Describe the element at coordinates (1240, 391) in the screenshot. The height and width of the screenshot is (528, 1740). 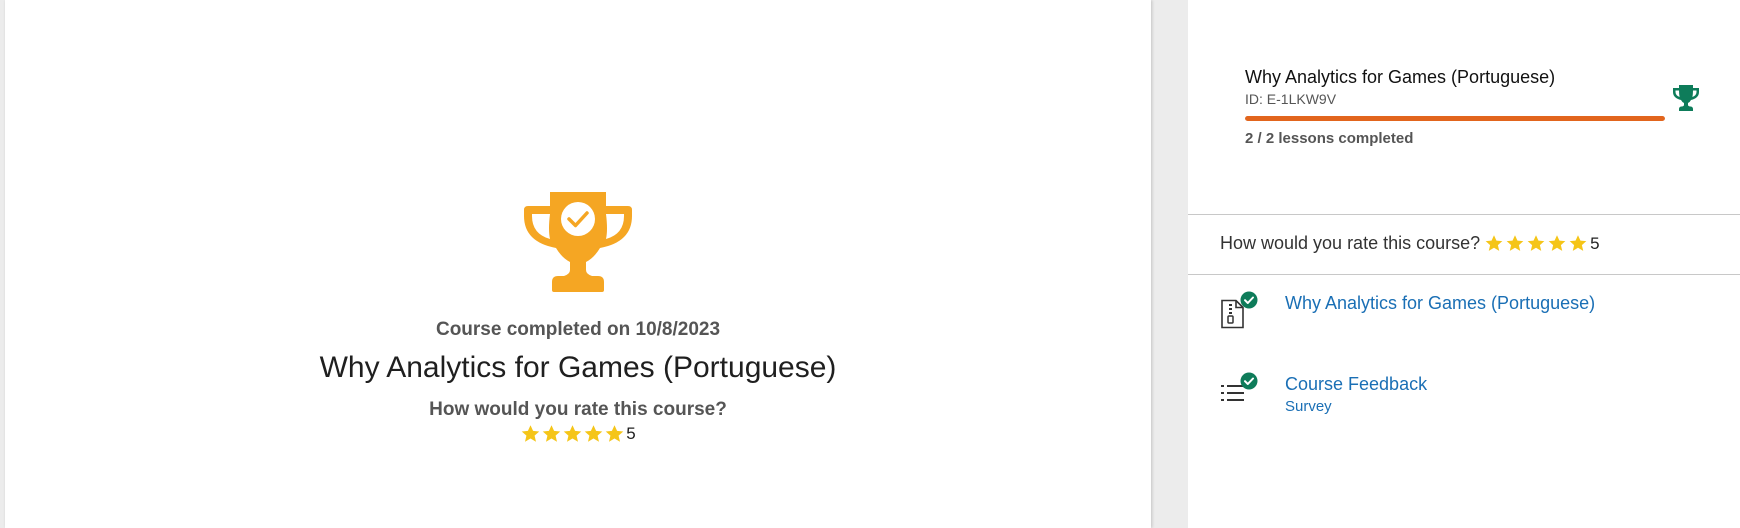
I see `survey-icon-wrap` at that location.